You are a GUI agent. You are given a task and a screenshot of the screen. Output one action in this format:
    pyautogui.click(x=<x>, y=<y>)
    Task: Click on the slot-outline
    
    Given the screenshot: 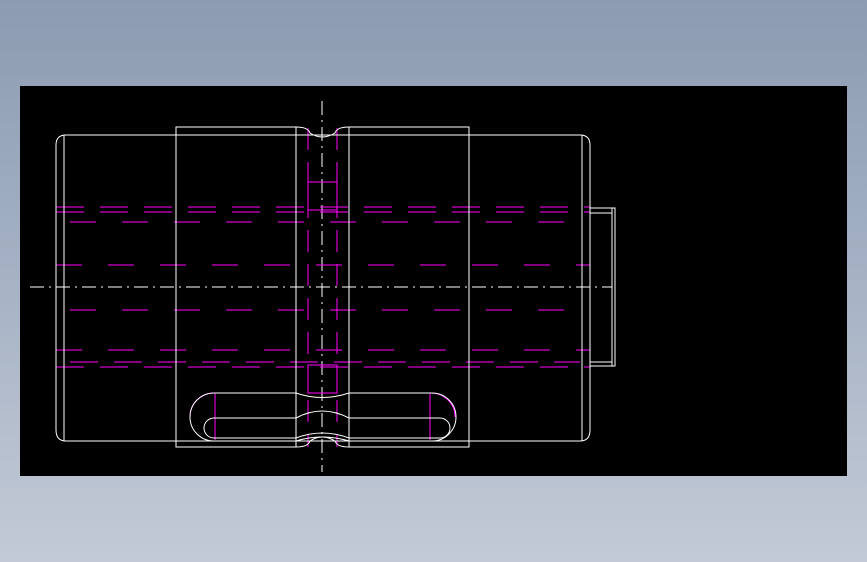 What is the action you would take?
    pyautogui.click(x=323, y=417)
    